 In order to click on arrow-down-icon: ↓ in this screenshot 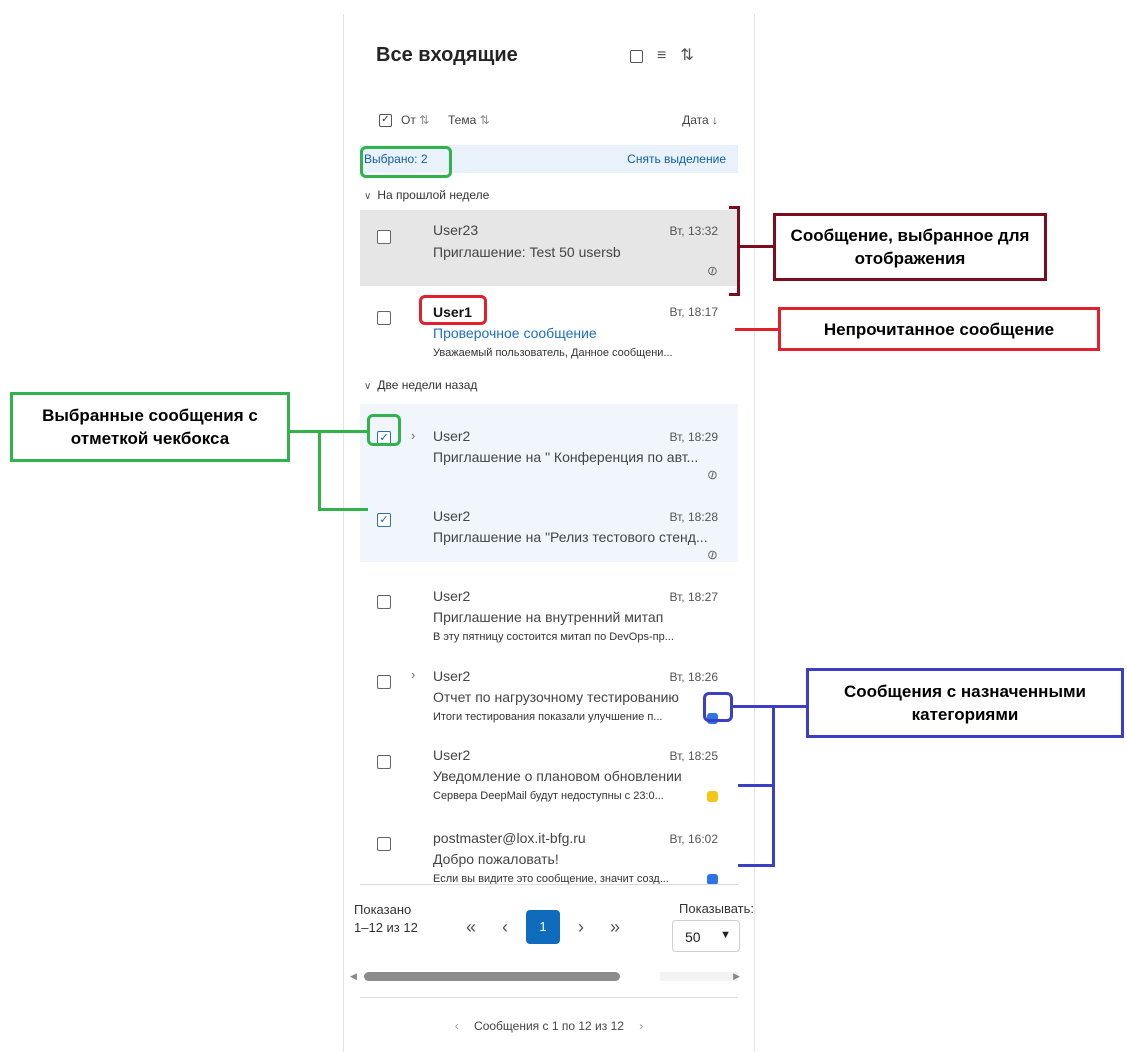, I will do `click(715, 120)`.